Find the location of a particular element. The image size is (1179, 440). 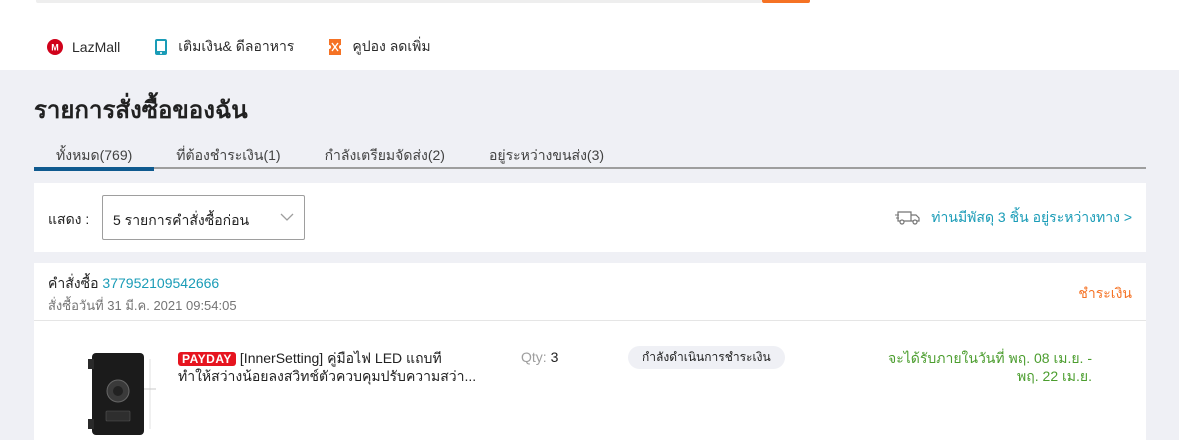

order-count-select: 5 รายการคำสั่งซื้อก่อน is located at coordinates (203, 217).